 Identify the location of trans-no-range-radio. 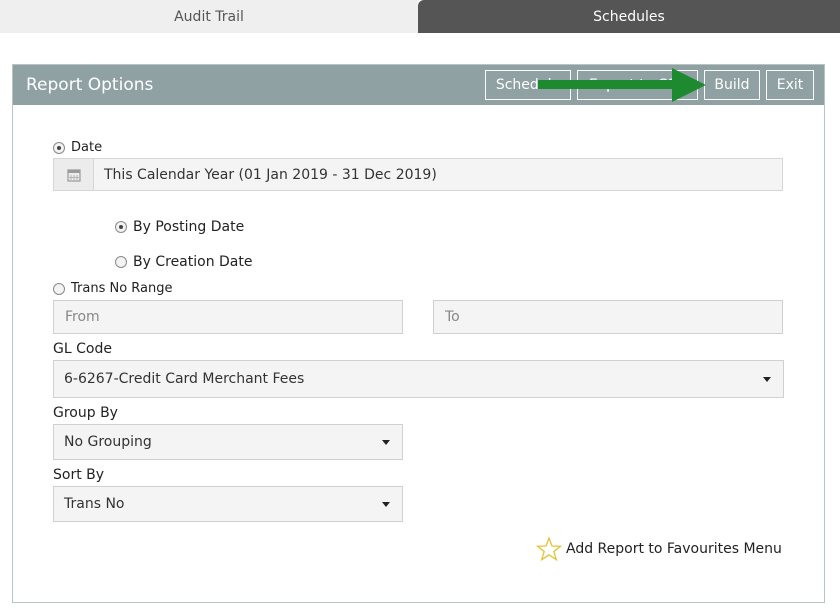
(59, 288).